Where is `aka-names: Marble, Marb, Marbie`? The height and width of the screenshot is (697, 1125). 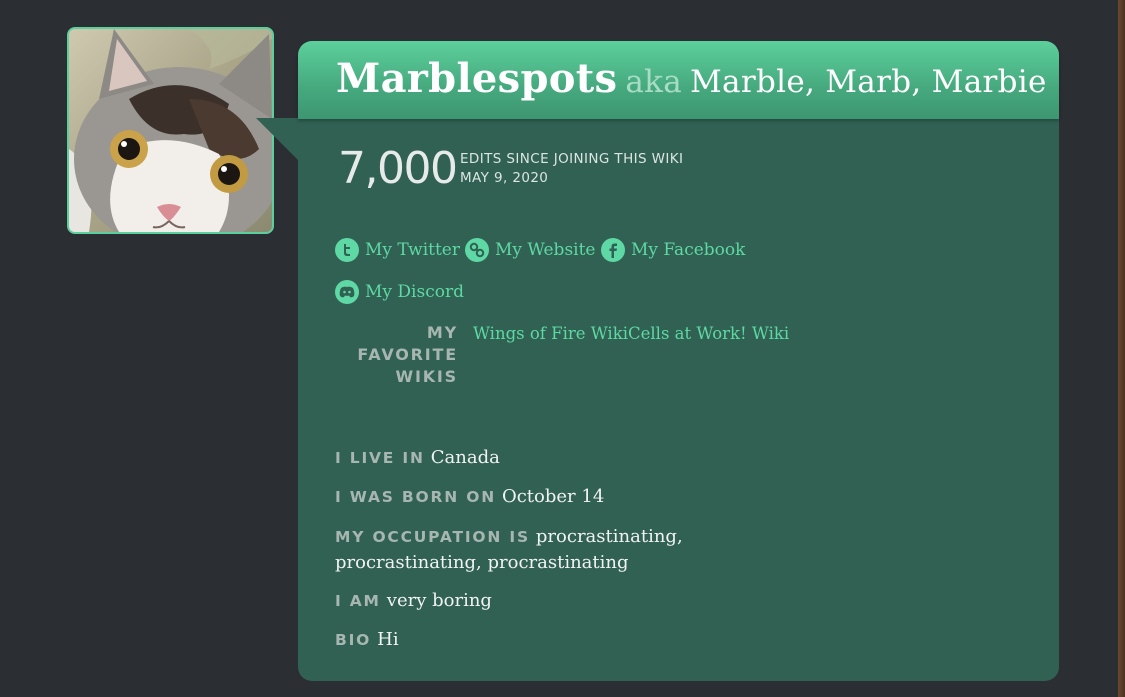
aka-names: Marble, Marb, Marbie is located at coordinates (868, 82).